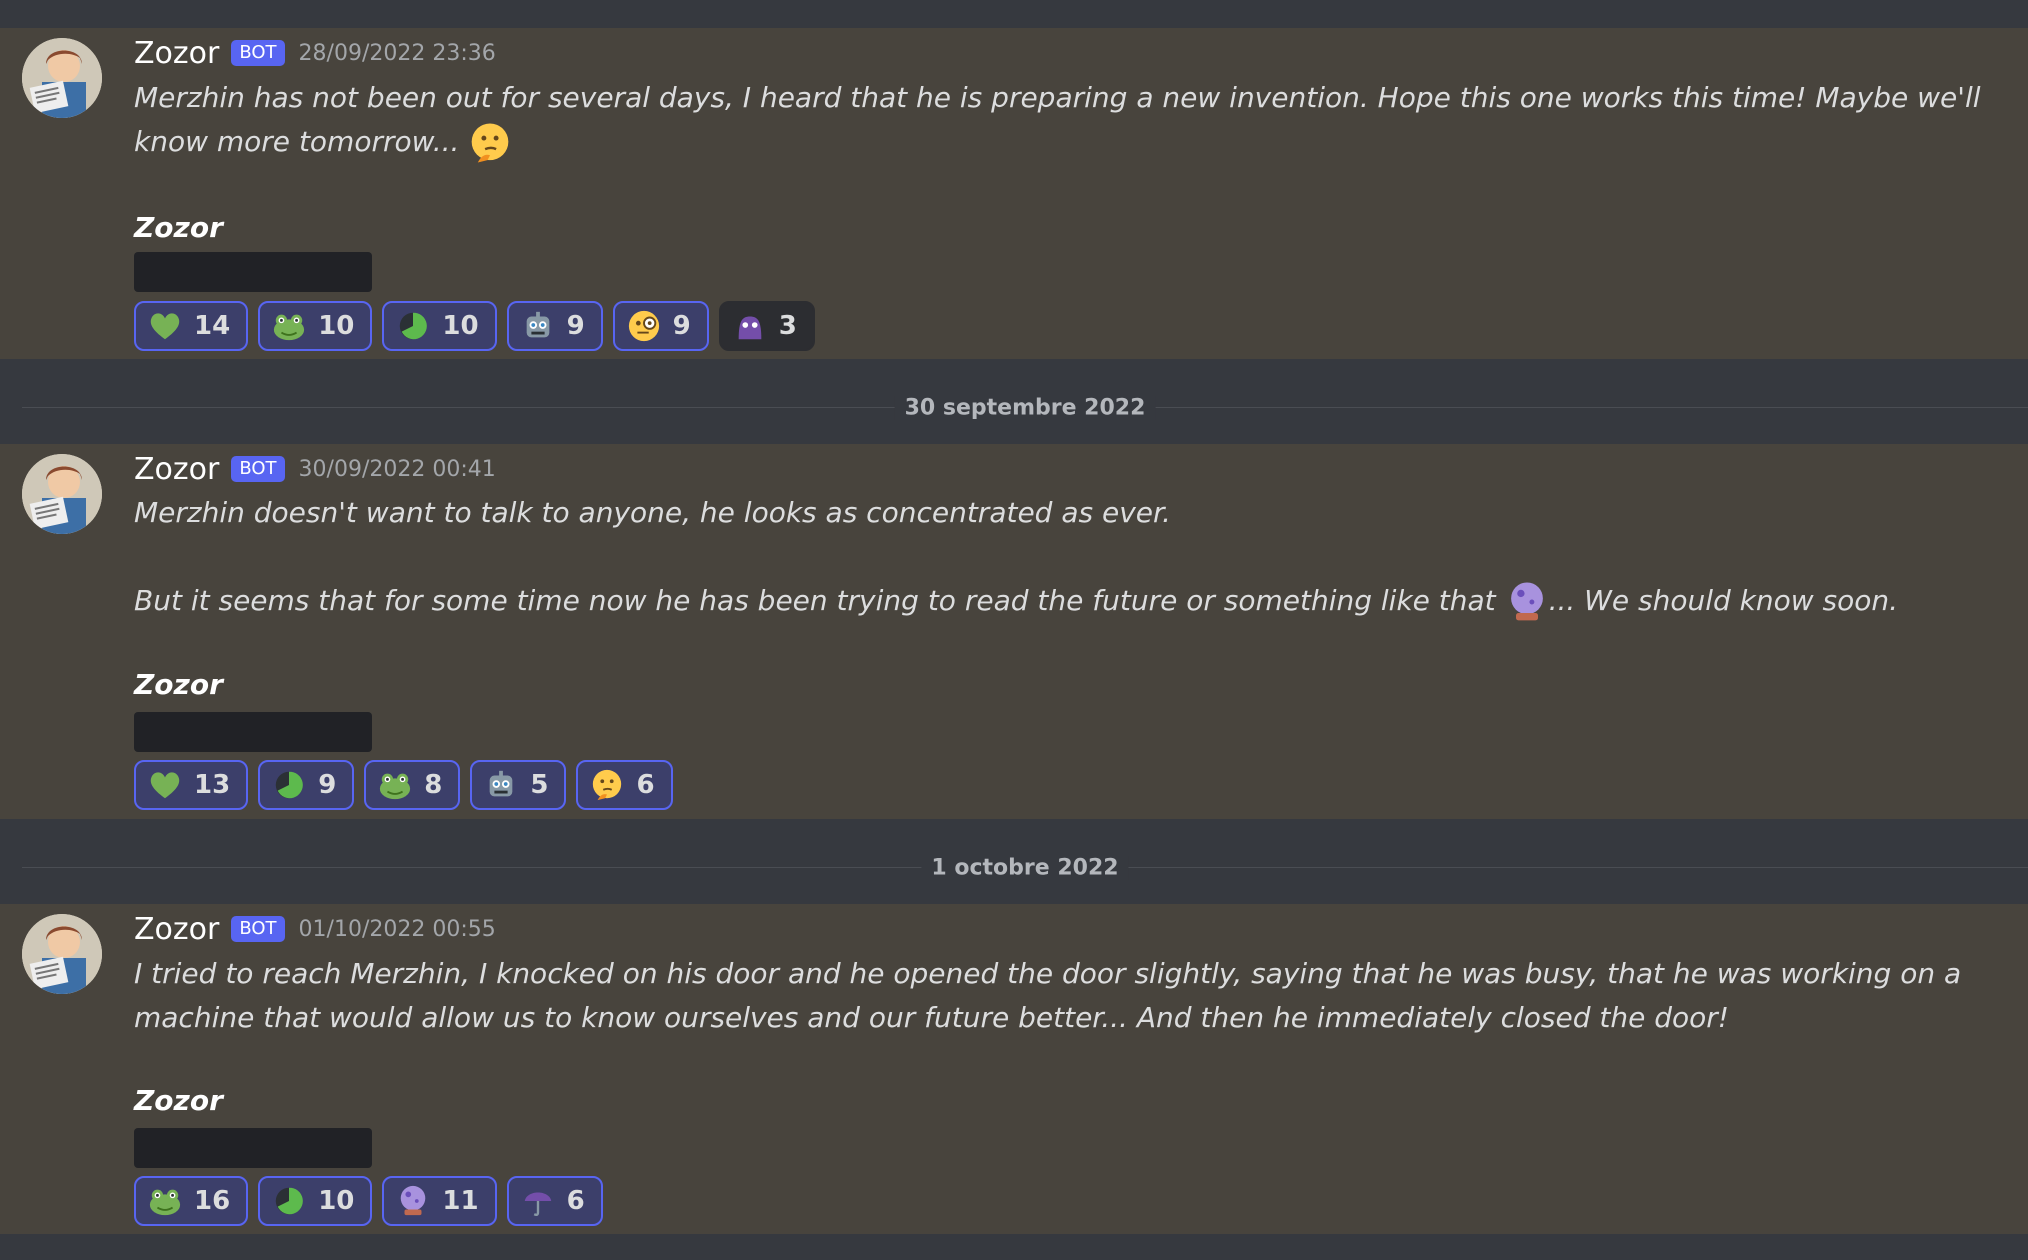  I want to click on reaction-count: 8, so click(433, 785).